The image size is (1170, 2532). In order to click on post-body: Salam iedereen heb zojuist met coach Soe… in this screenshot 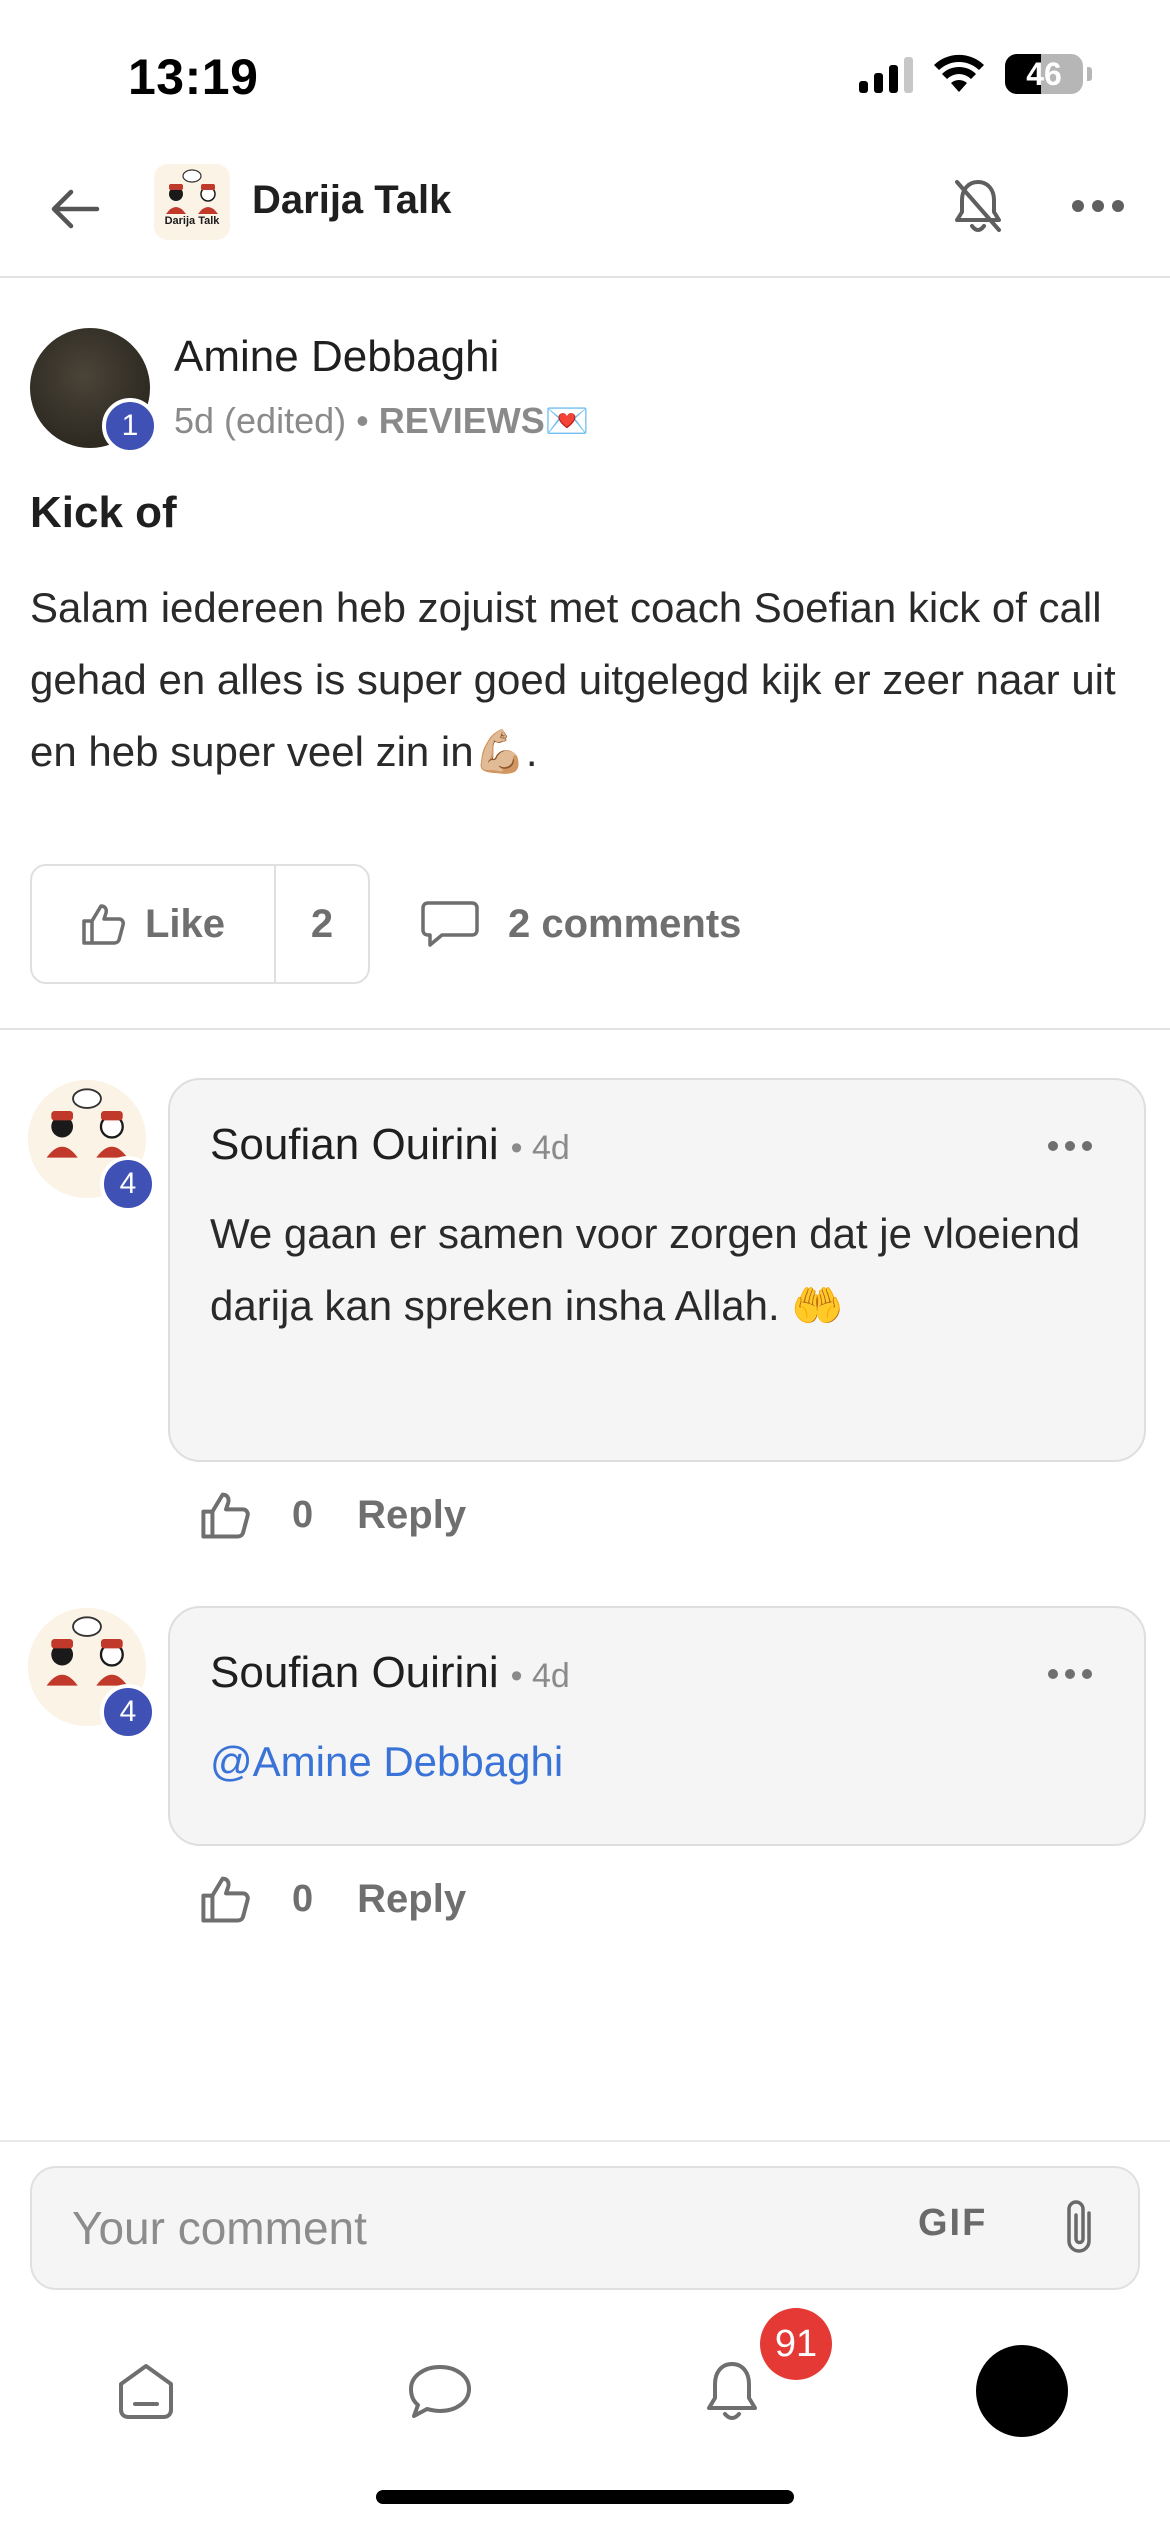, I will do `click(573, 679)`.